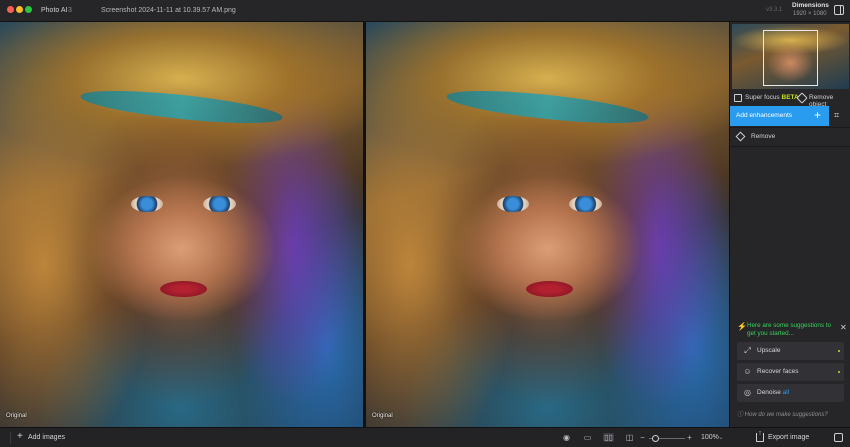  What do you see at coordinates (689, 437) in the screenshot?
I see `zoom-in-icon: +` at bounding box center [689, 437].